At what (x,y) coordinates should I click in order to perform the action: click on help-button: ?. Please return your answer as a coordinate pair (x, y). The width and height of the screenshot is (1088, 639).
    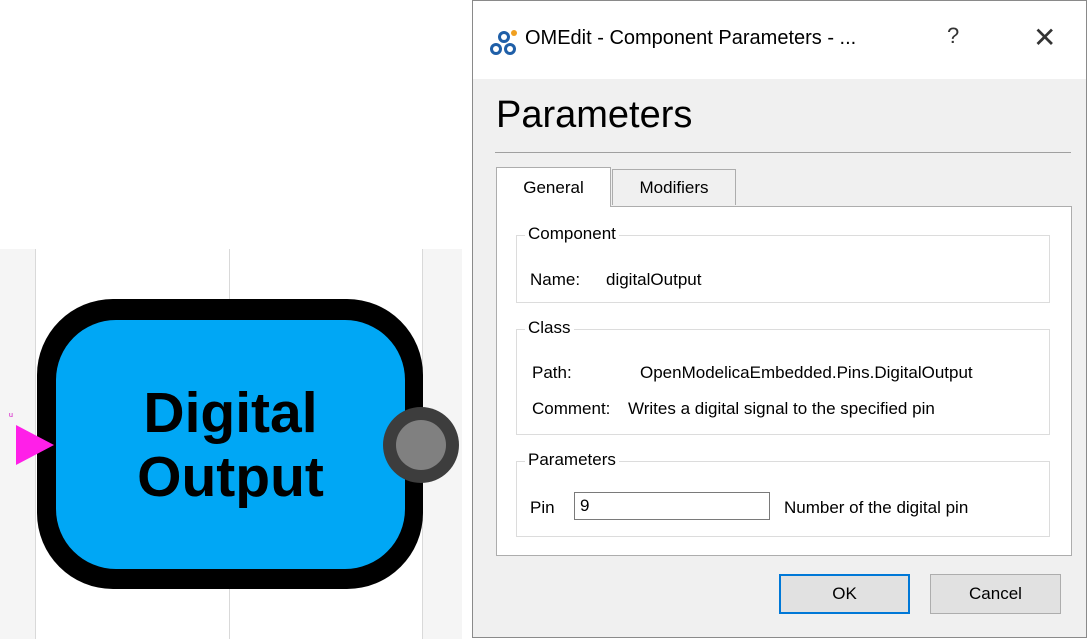
    Looking at the image, I should click on (953, 36).